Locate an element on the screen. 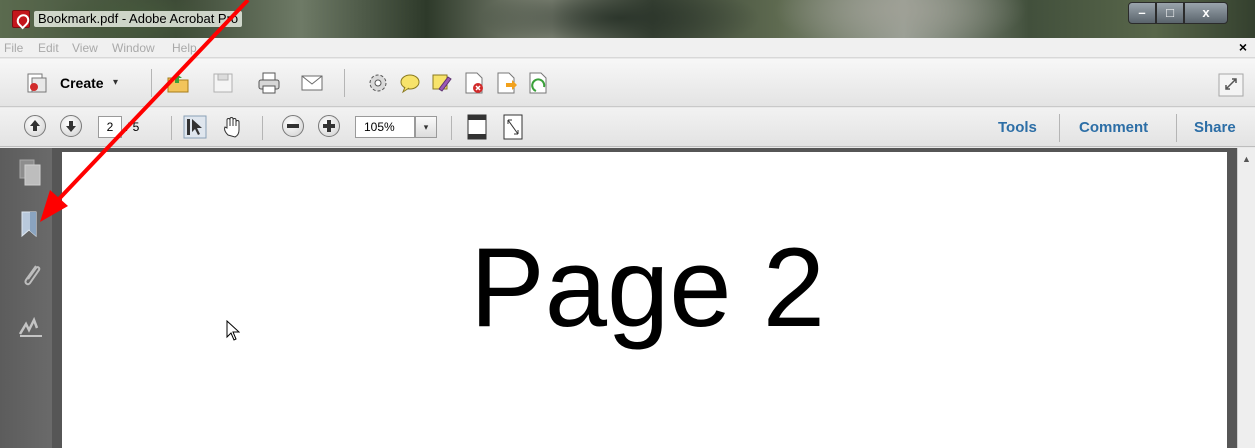  page-number-input: 2 is located at coordinates (110, 127).